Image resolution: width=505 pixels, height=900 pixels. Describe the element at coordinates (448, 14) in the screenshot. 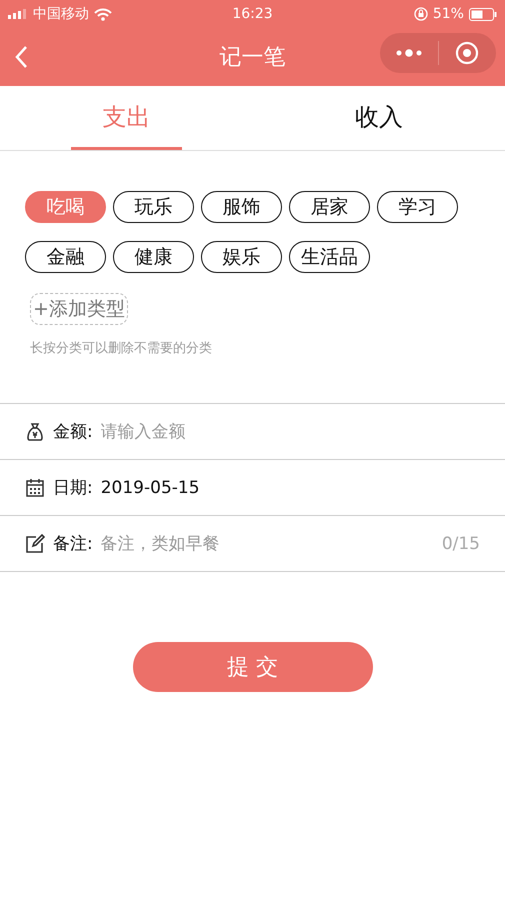

I see `battery-percent: 51%` at that location.